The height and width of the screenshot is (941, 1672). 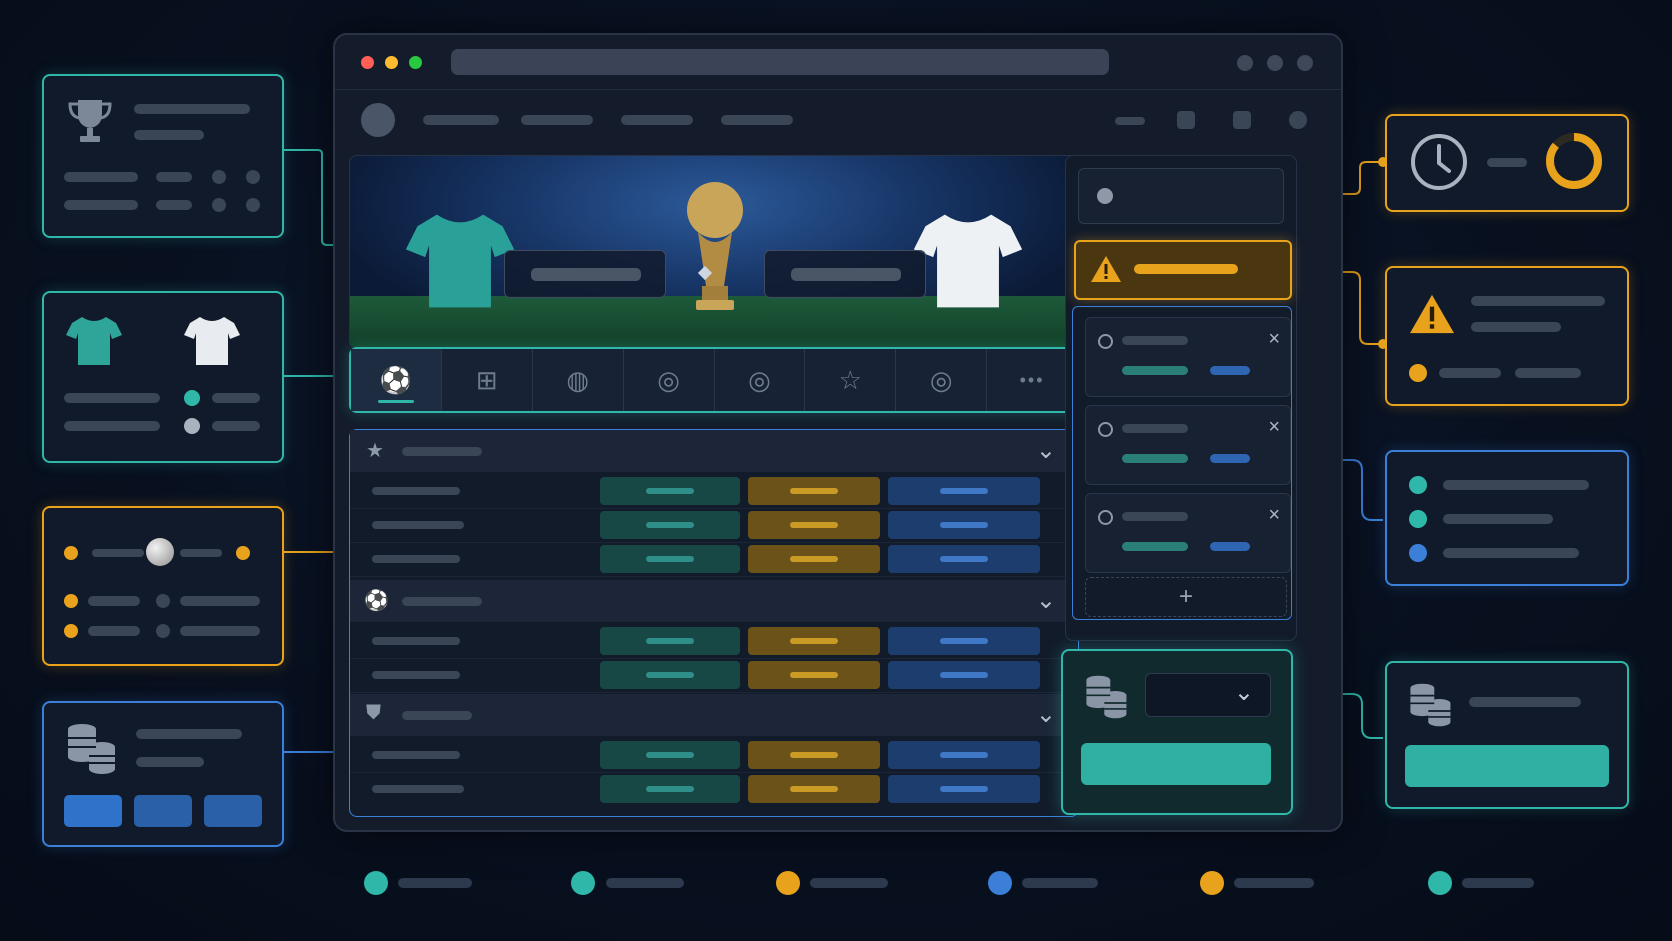 I want to click on title-bar, so click(x=838, y=62).